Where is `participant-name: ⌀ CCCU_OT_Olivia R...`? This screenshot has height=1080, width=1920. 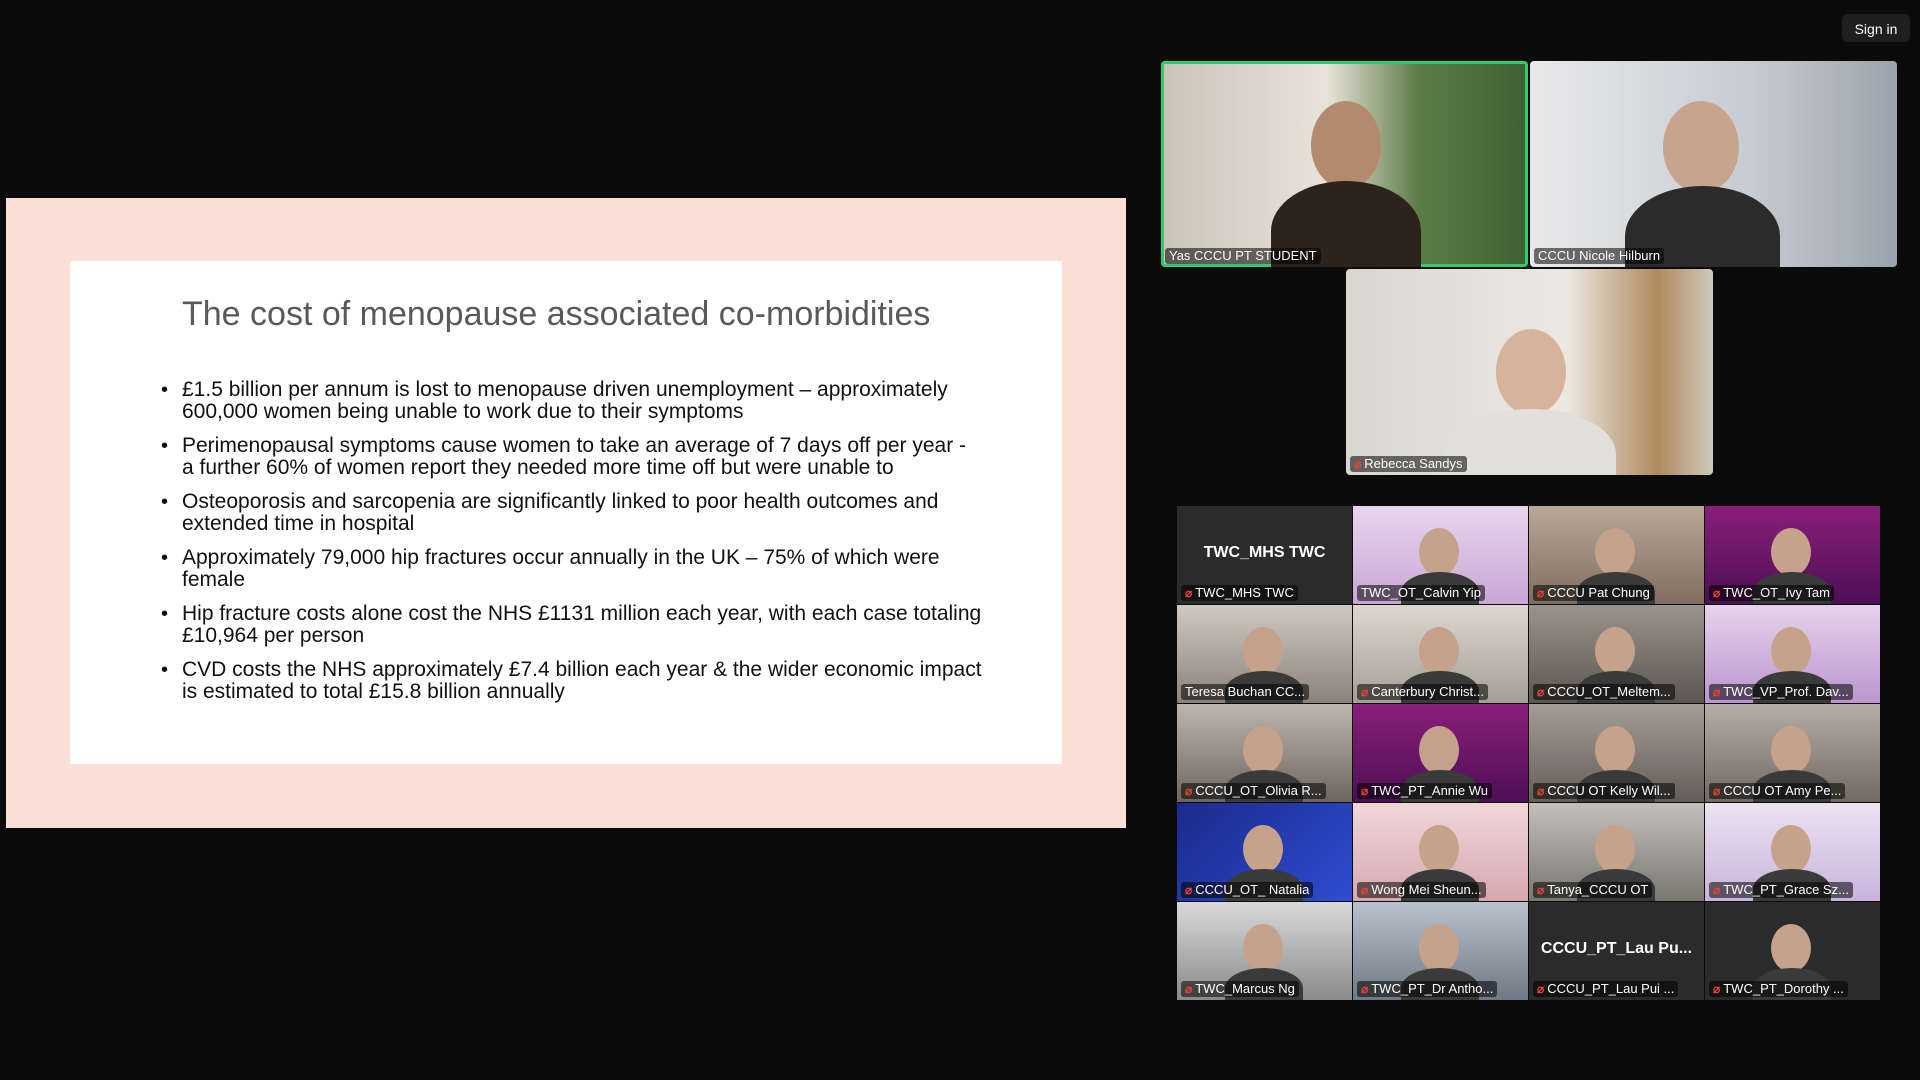
participant-name: ⌀ CCCU_OT_Olivia R... is located at coordinates (1253, 791).